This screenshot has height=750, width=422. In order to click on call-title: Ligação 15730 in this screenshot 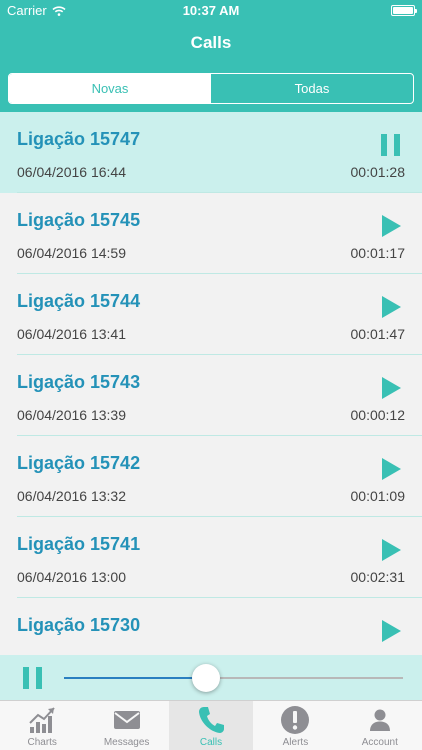, I will do `click(79, 625)`.